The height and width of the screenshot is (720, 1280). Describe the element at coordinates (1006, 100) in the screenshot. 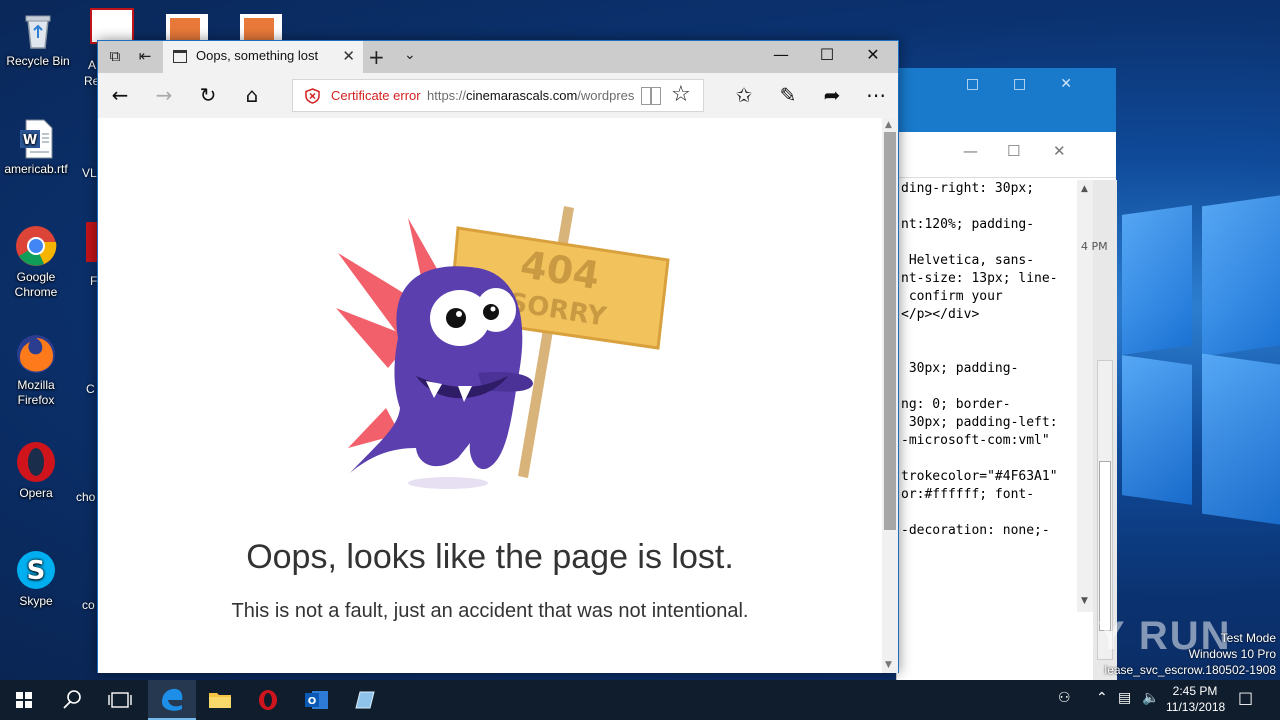

I see `background-window-blue: □□✕` at that location.